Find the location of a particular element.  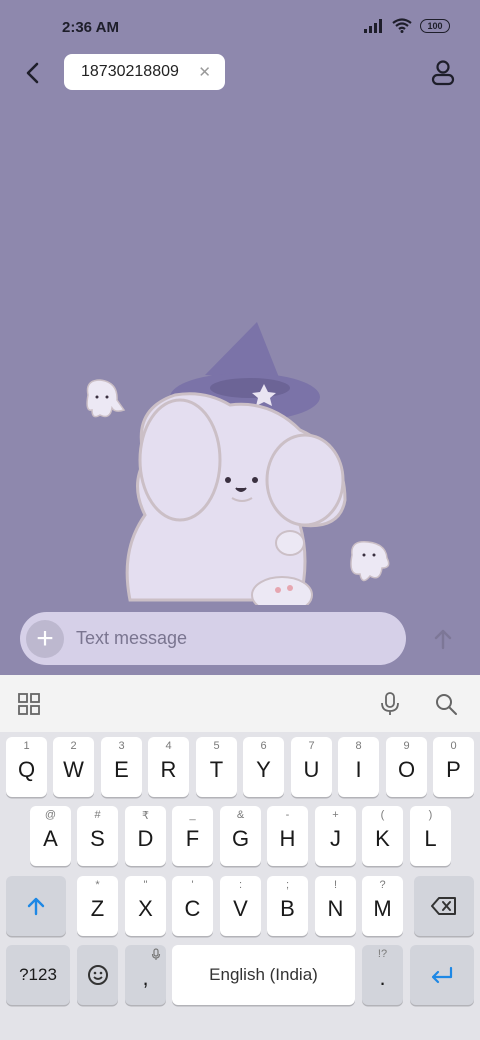

apps-grid-icon is located at coordinates (29, 704).